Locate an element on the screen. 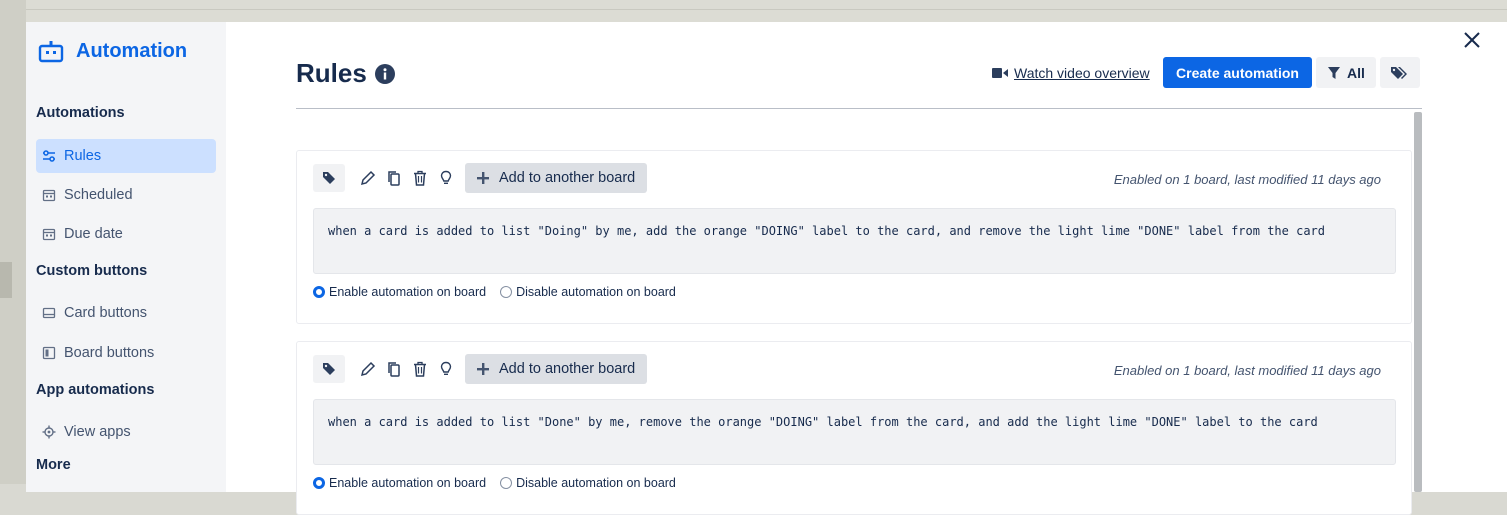  close-icon is located at coordinates (1472, 40).